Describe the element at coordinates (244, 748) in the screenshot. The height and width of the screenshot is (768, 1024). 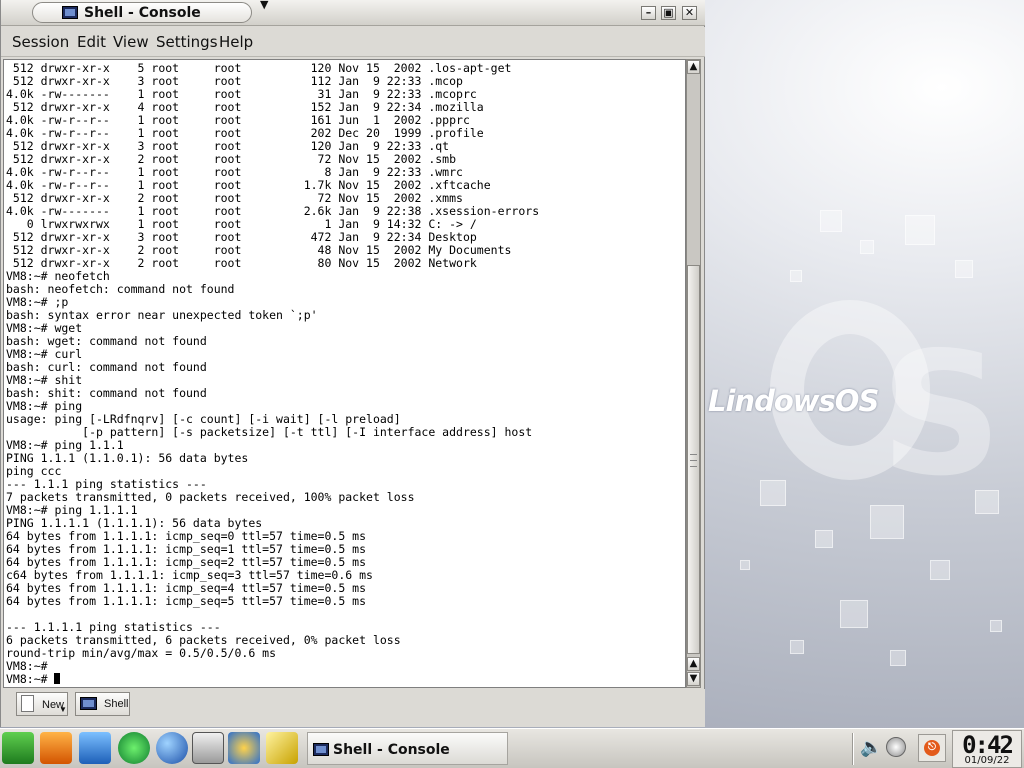
I see `click-n-run-icon` at that location.